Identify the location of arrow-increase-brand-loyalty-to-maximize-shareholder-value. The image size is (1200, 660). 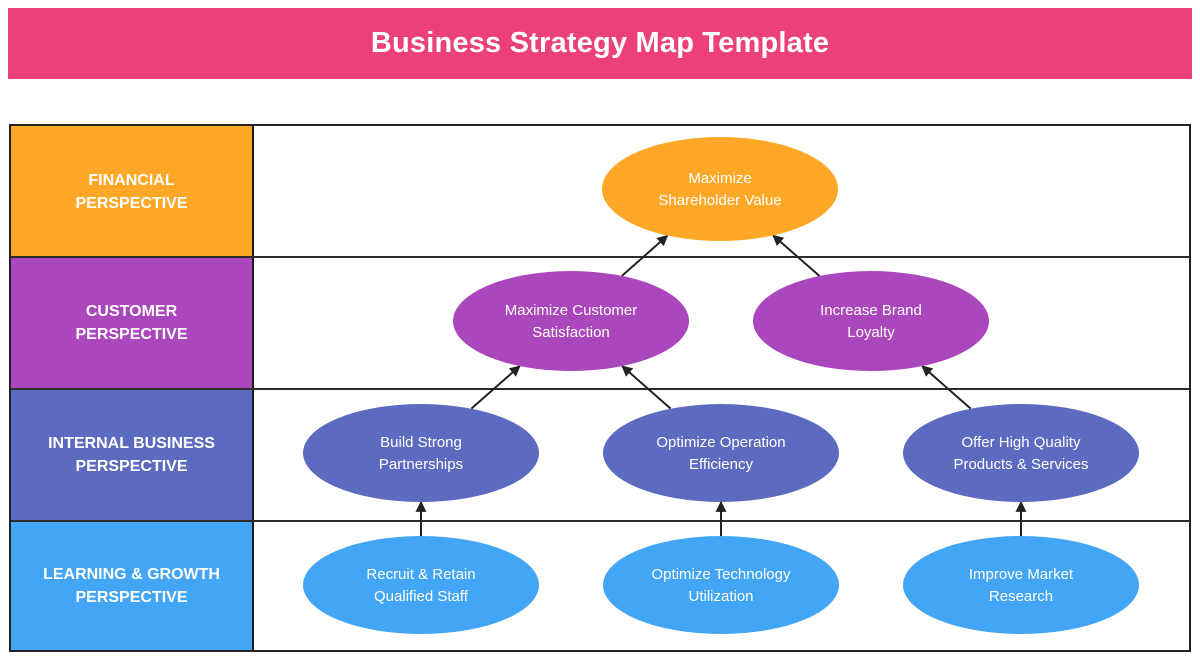
(796, 255).